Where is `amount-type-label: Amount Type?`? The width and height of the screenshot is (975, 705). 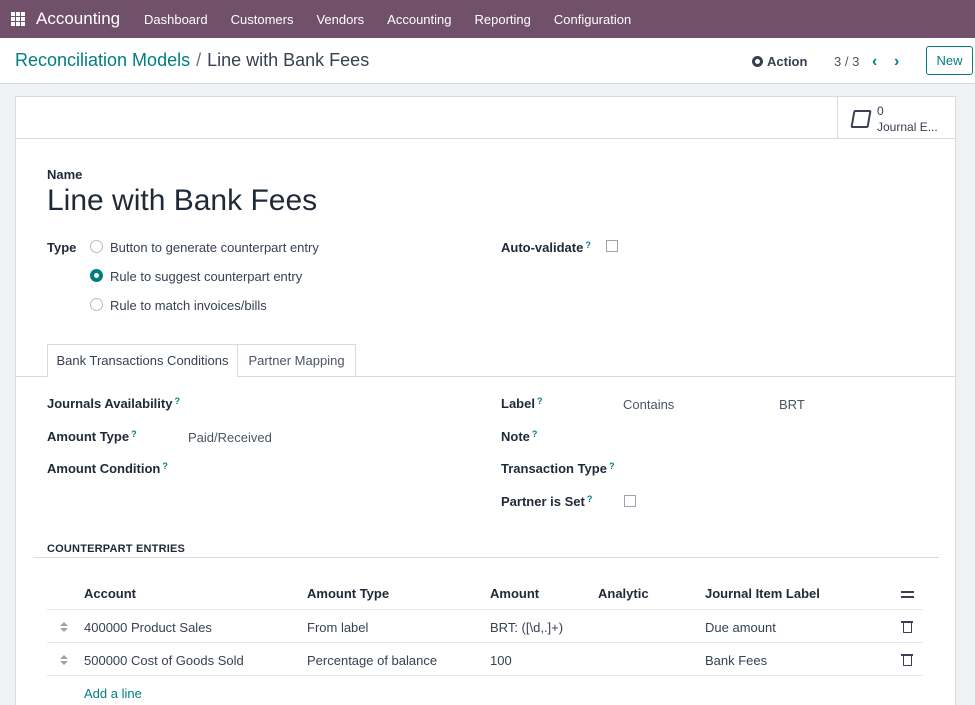 amount-type-label: Amount Type? is located at coordinates (92, 436).